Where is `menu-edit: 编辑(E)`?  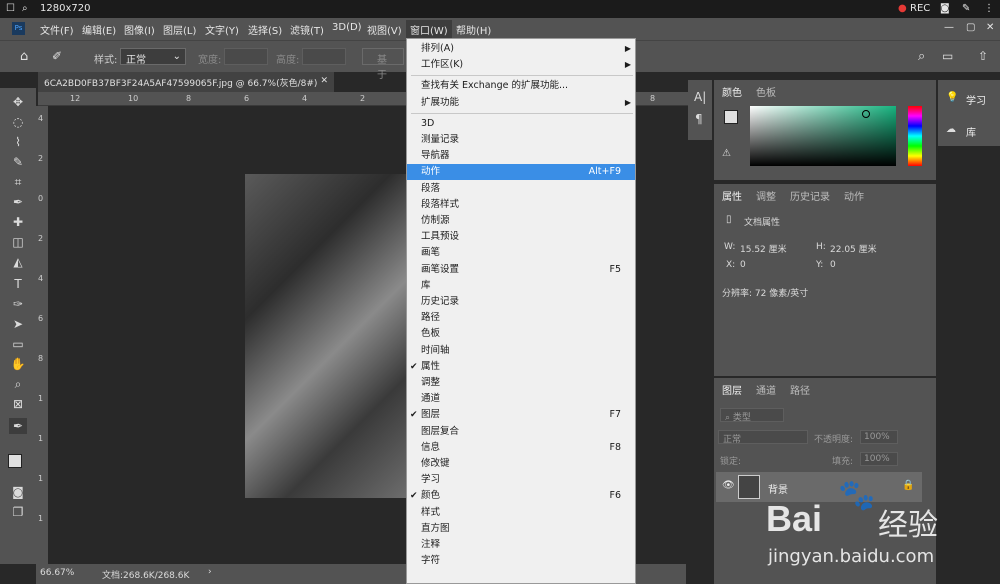 menu-edit: 编辑(E) is located at coordinates (99, 29).